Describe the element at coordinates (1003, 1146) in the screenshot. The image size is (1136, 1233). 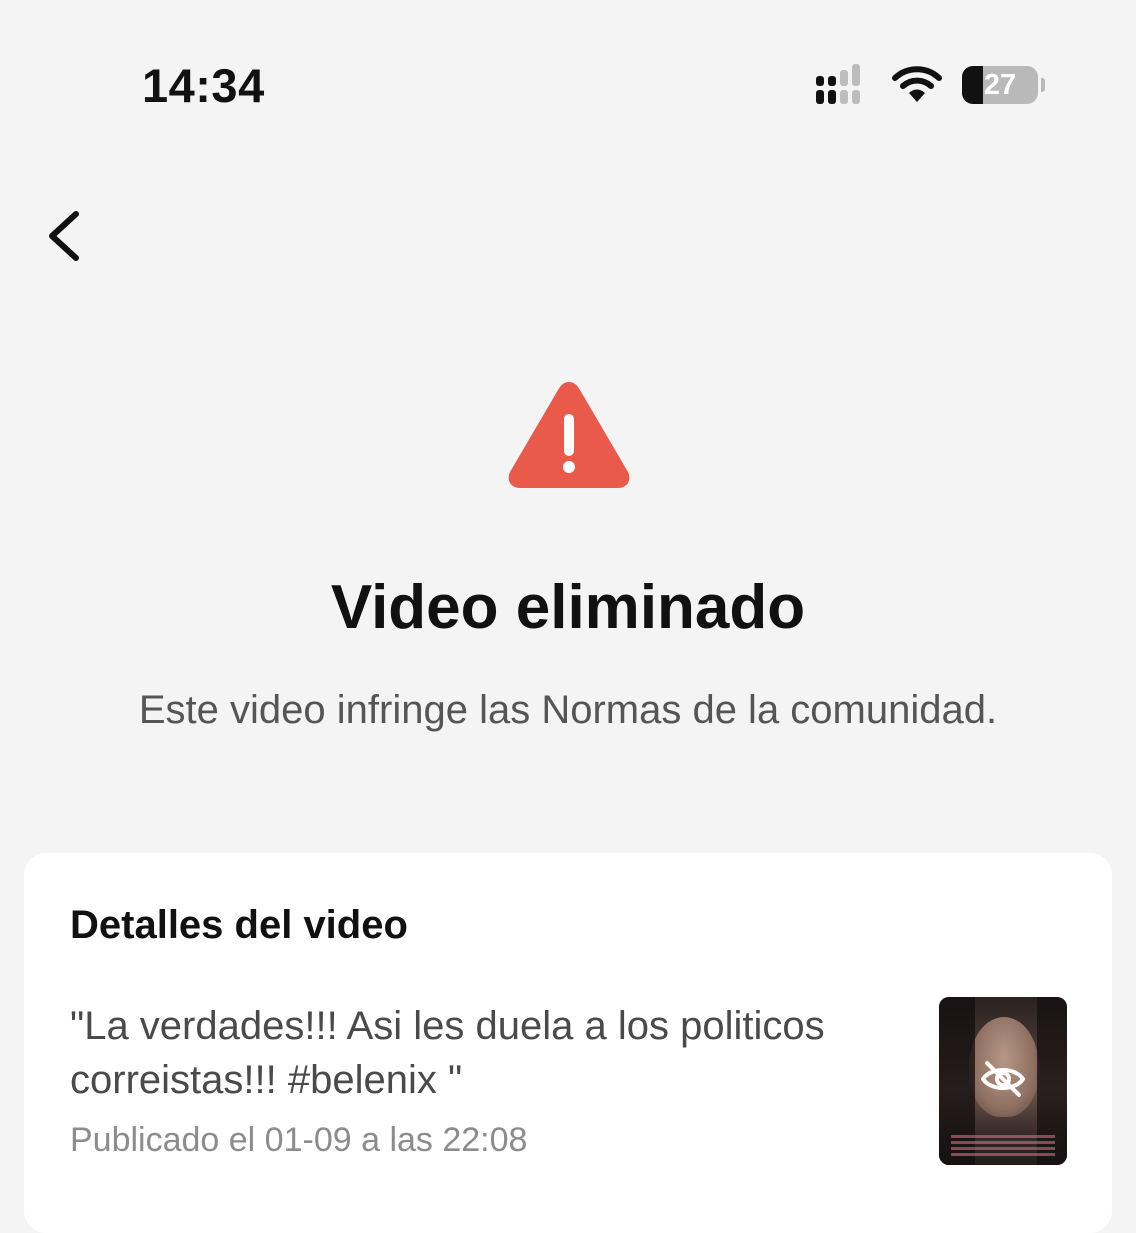
I see `thumbnail-overlay-text` at that location.